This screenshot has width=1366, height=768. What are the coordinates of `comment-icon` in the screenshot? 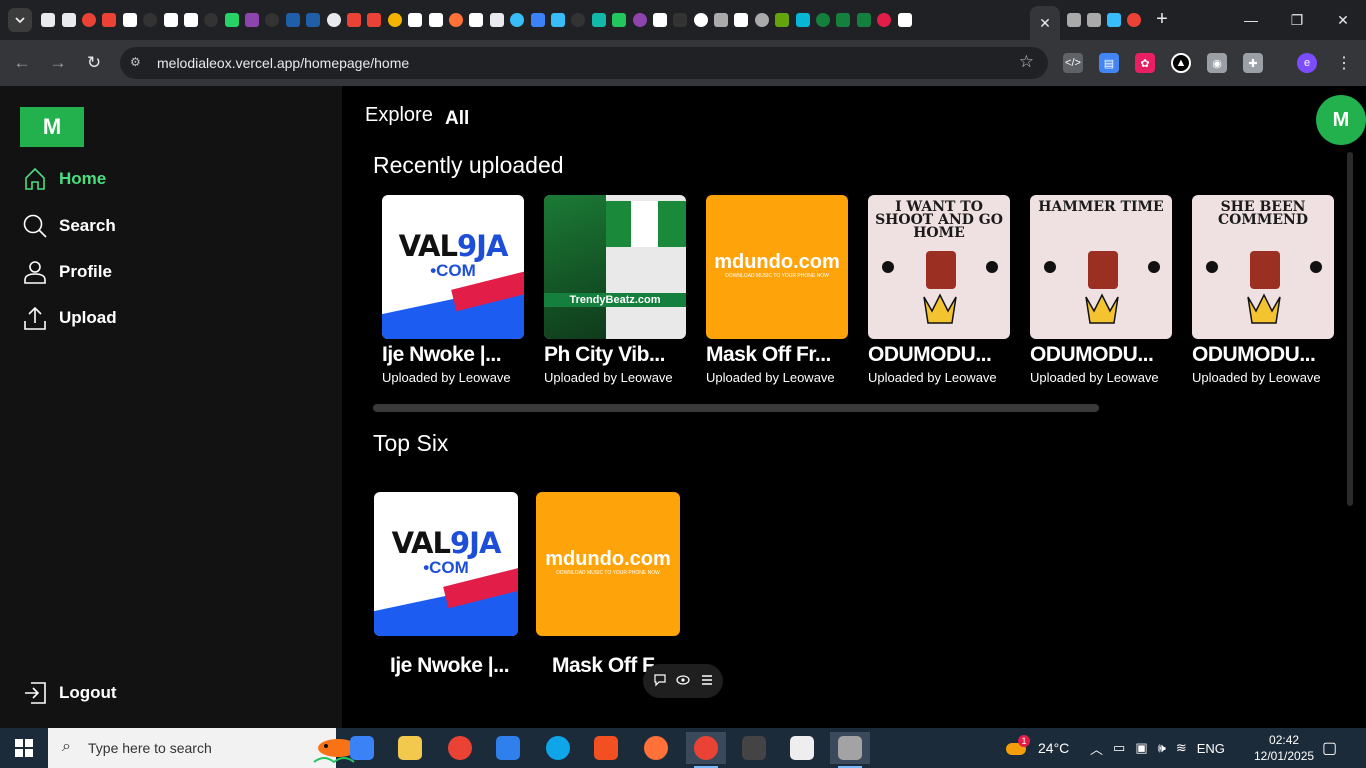 It's located at (660, 681).